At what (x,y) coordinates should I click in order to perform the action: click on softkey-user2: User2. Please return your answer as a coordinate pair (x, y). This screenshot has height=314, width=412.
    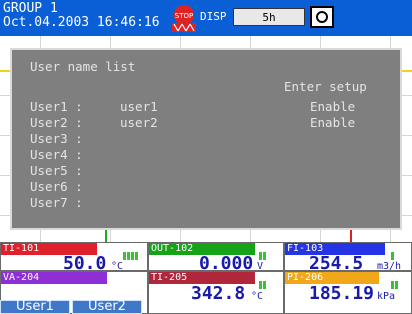
    Looking at the image, I should click on (107, 307).